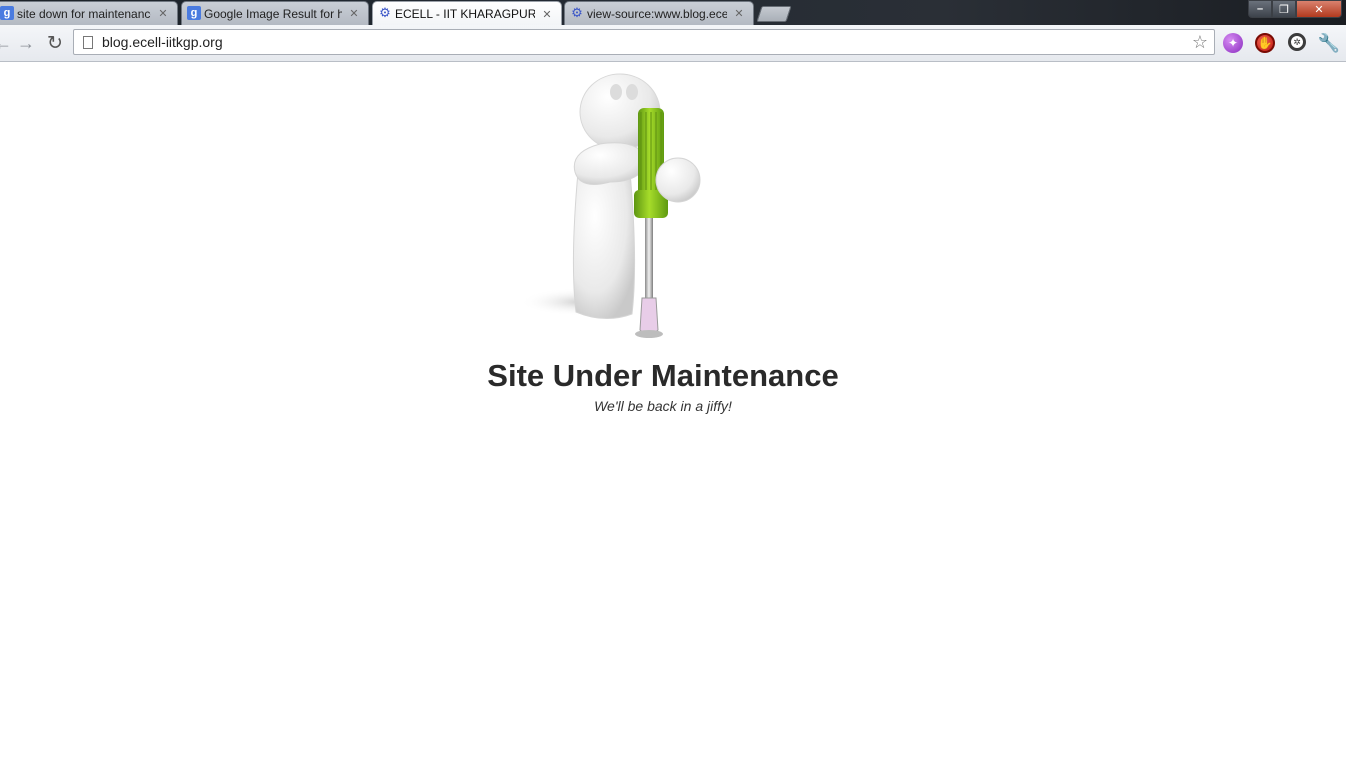 This screenshot has height=768, width=1346. What do you see at coordinates (1329, 43) in the screenshot?
I see `wrench-menu-icon: 🔧` at bounding box center [1329, 43].